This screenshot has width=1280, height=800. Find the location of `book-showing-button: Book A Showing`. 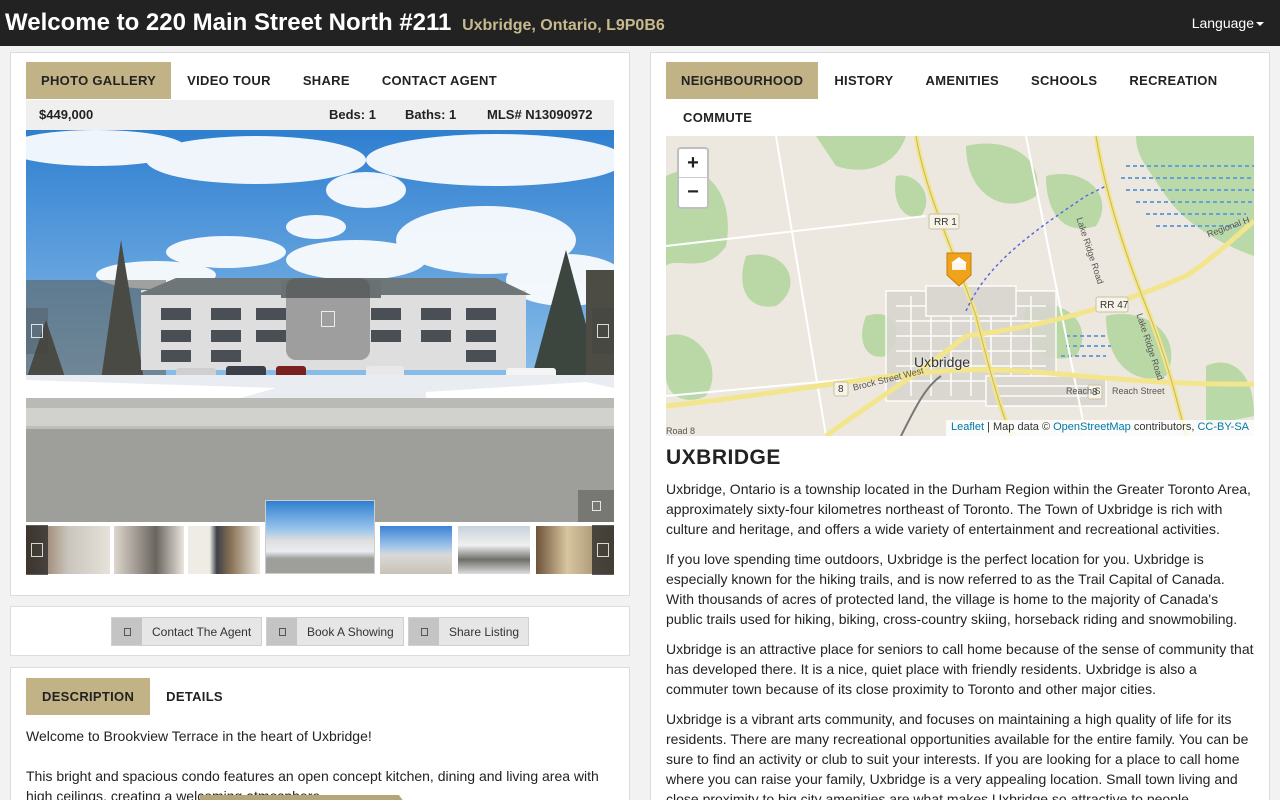

book-showing-button: Book A Showing is located at coordinates (335, 631).